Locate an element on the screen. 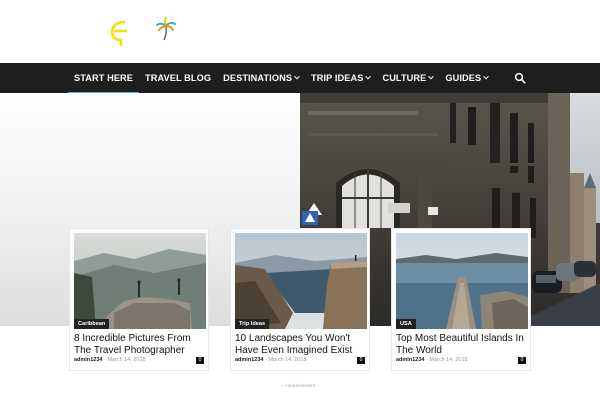  category-badge: Trip Ideas is located at coordinates (252, 324).